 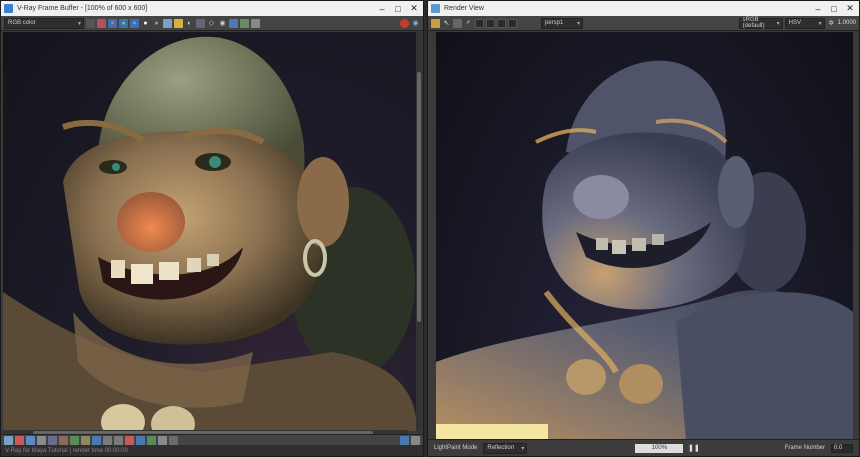 I want to click on lightpaint-label: LightPaint Mode, so click(x=456, y=448).